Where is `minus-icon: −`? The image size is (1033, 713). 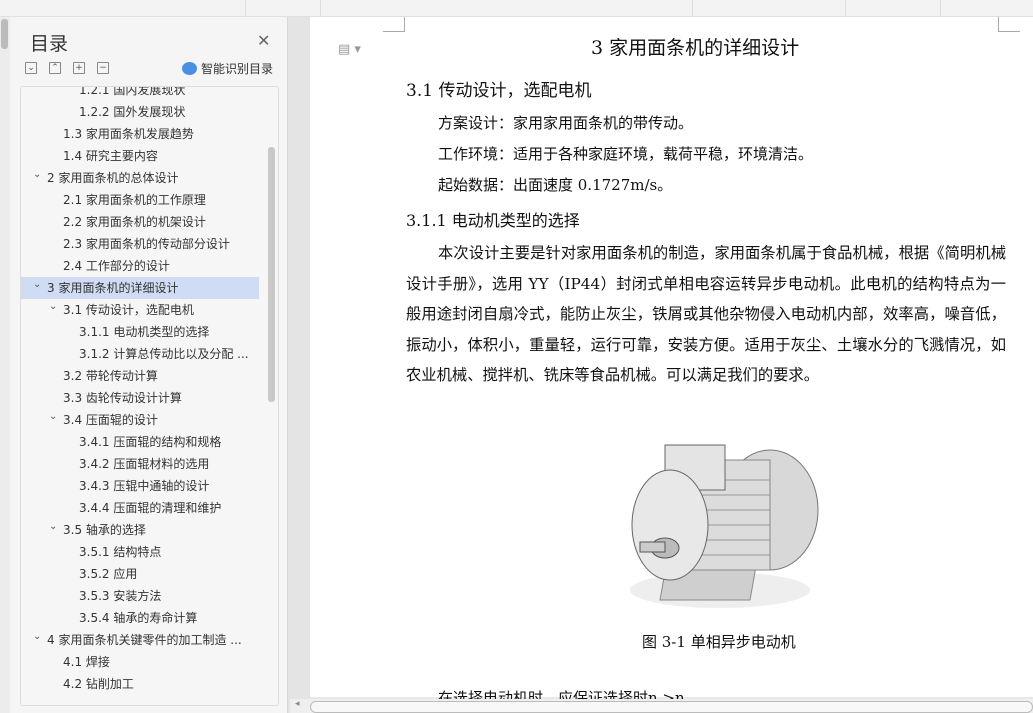 minus-icon: − is located at coordinates (103, 68).